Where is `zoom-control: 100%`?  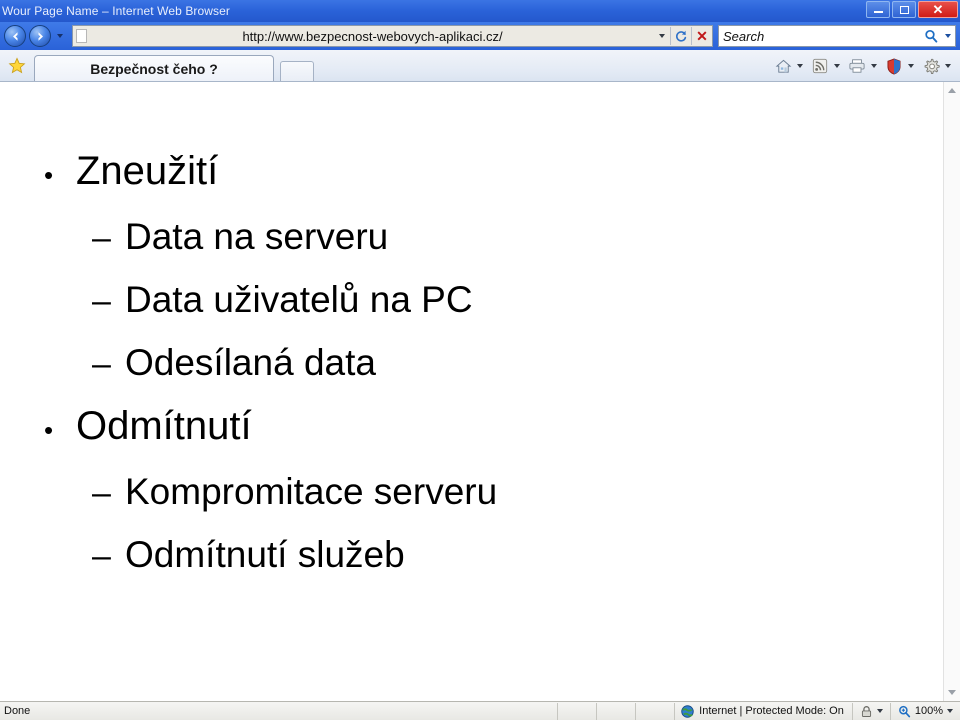
zoom-control: 100% is located at coordinates (925, 711).